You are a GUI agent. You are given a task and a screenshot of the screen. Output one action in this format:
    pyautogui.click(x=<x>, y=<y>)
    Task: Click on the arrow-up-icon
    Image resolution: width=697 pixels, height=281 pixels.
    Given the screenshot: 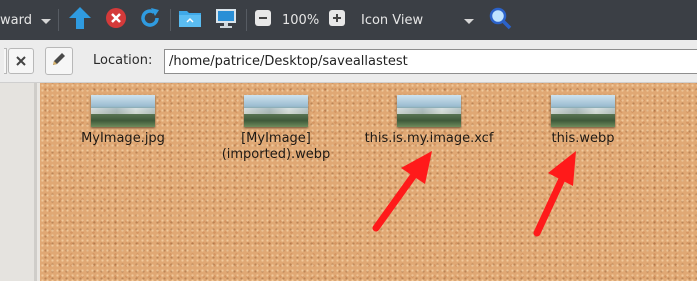 What is the action you would take?
    pyautogui.click(x=80, y=20)
    